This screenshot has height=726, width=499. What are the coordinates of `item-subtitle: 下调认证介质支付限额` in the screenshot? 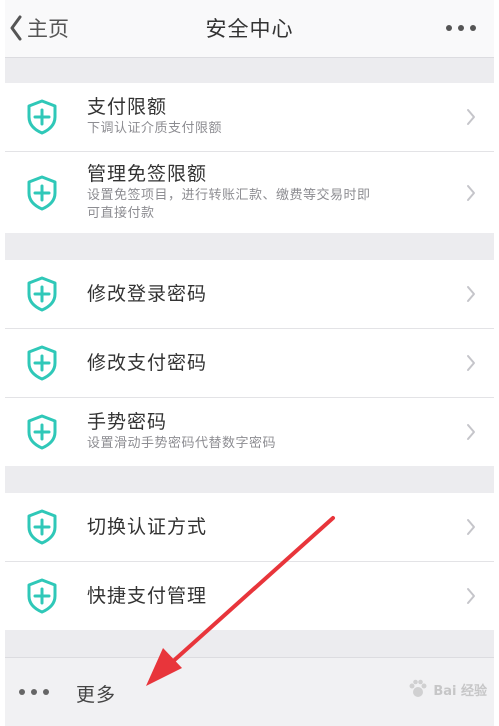 It's located at (155, 128).